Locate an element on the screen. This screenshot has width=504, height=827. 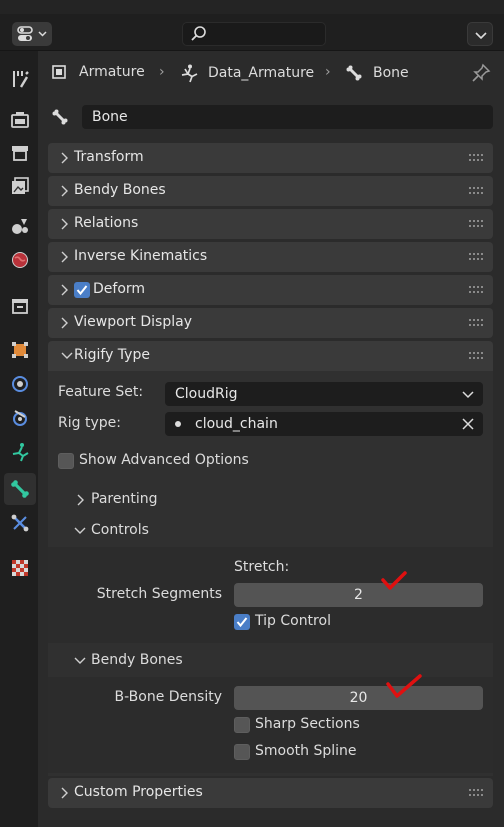
world-icon is located at coordinates (20, 260).